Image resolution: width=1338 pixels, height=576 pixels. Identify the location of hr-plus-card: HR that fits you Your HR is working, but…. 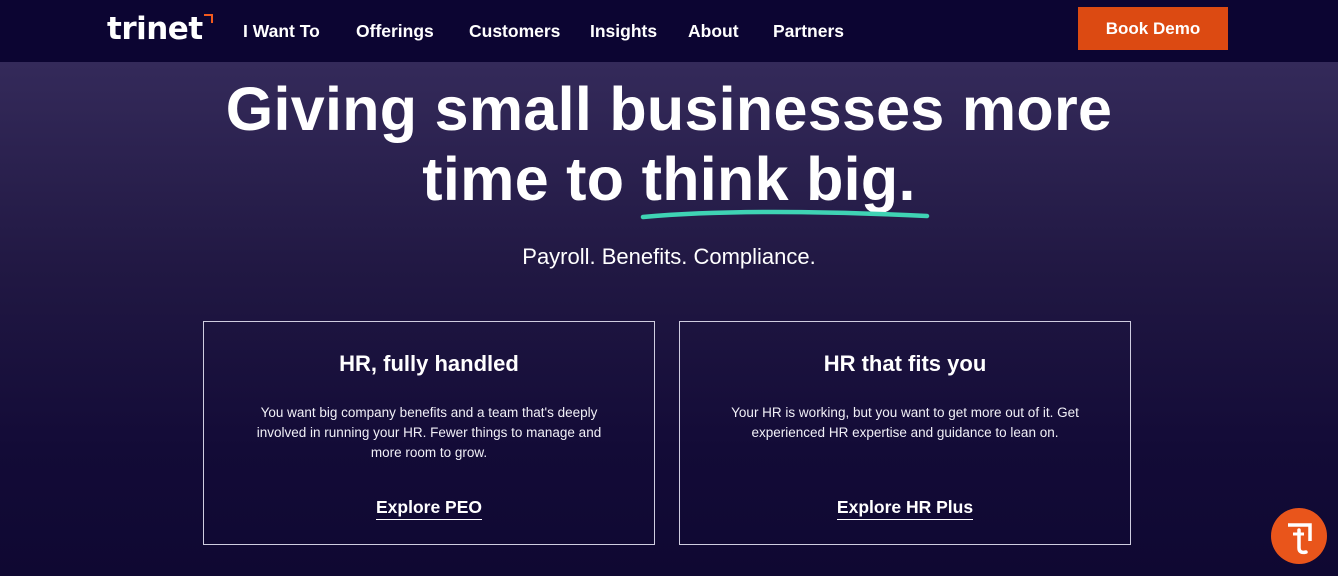
(905, 433).